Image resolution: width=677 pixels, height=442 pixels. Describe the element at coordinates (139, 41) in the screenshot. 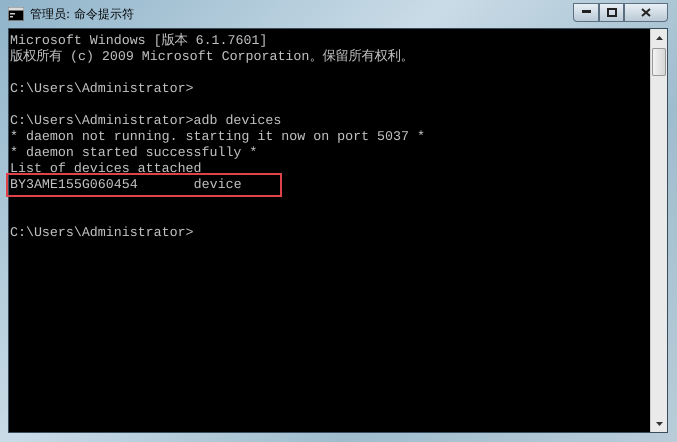

I see `console-line: Microsoft Windows [版本 6.1.7601]` at that location.